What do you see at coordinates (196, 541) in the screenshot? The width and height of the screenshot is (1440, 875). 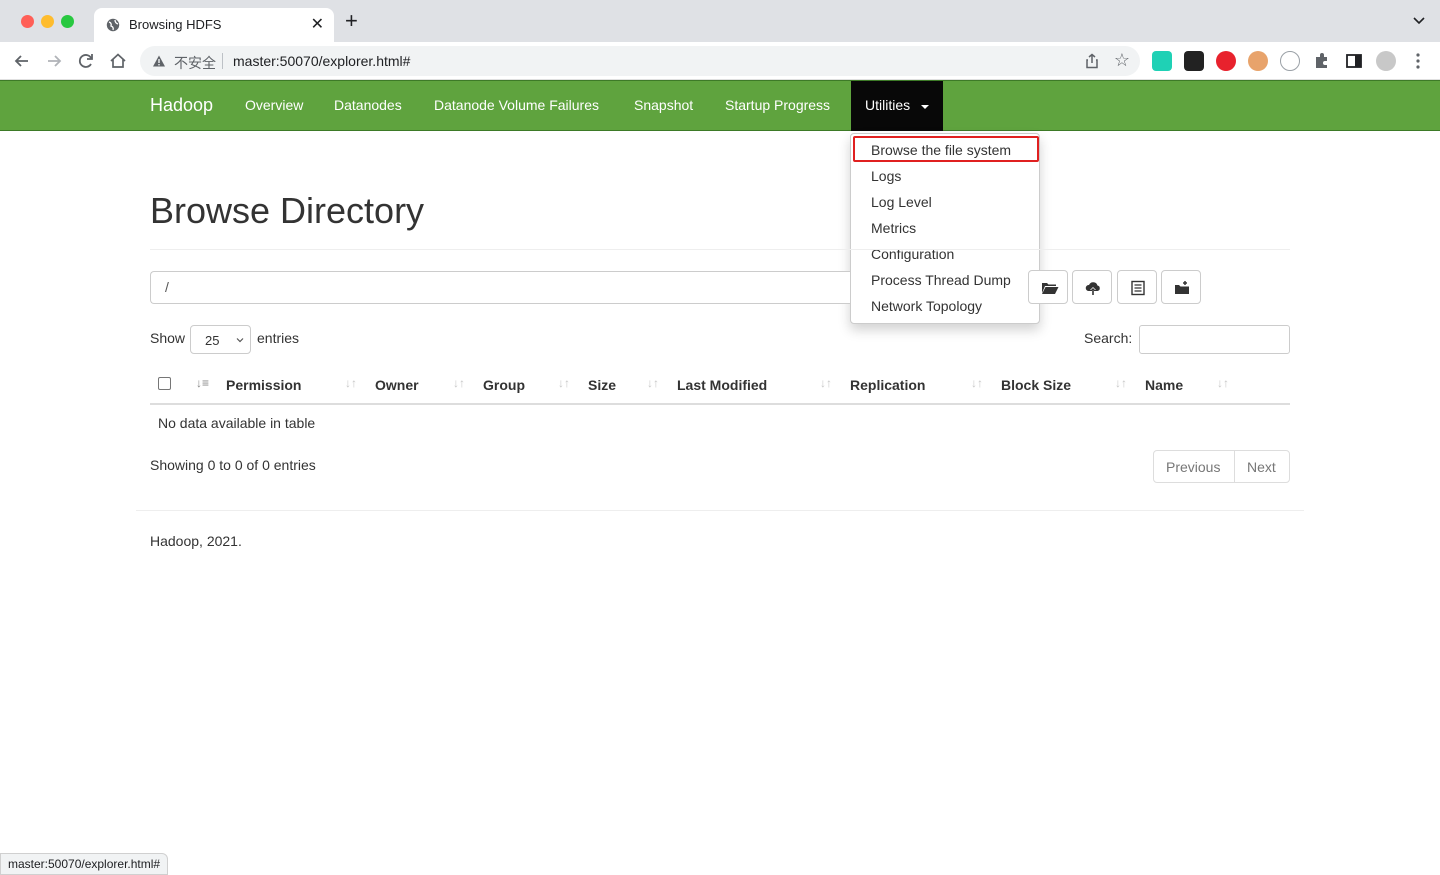 I see `footer-text: Hadoop, 2021.` at bounding box center [196, 541].